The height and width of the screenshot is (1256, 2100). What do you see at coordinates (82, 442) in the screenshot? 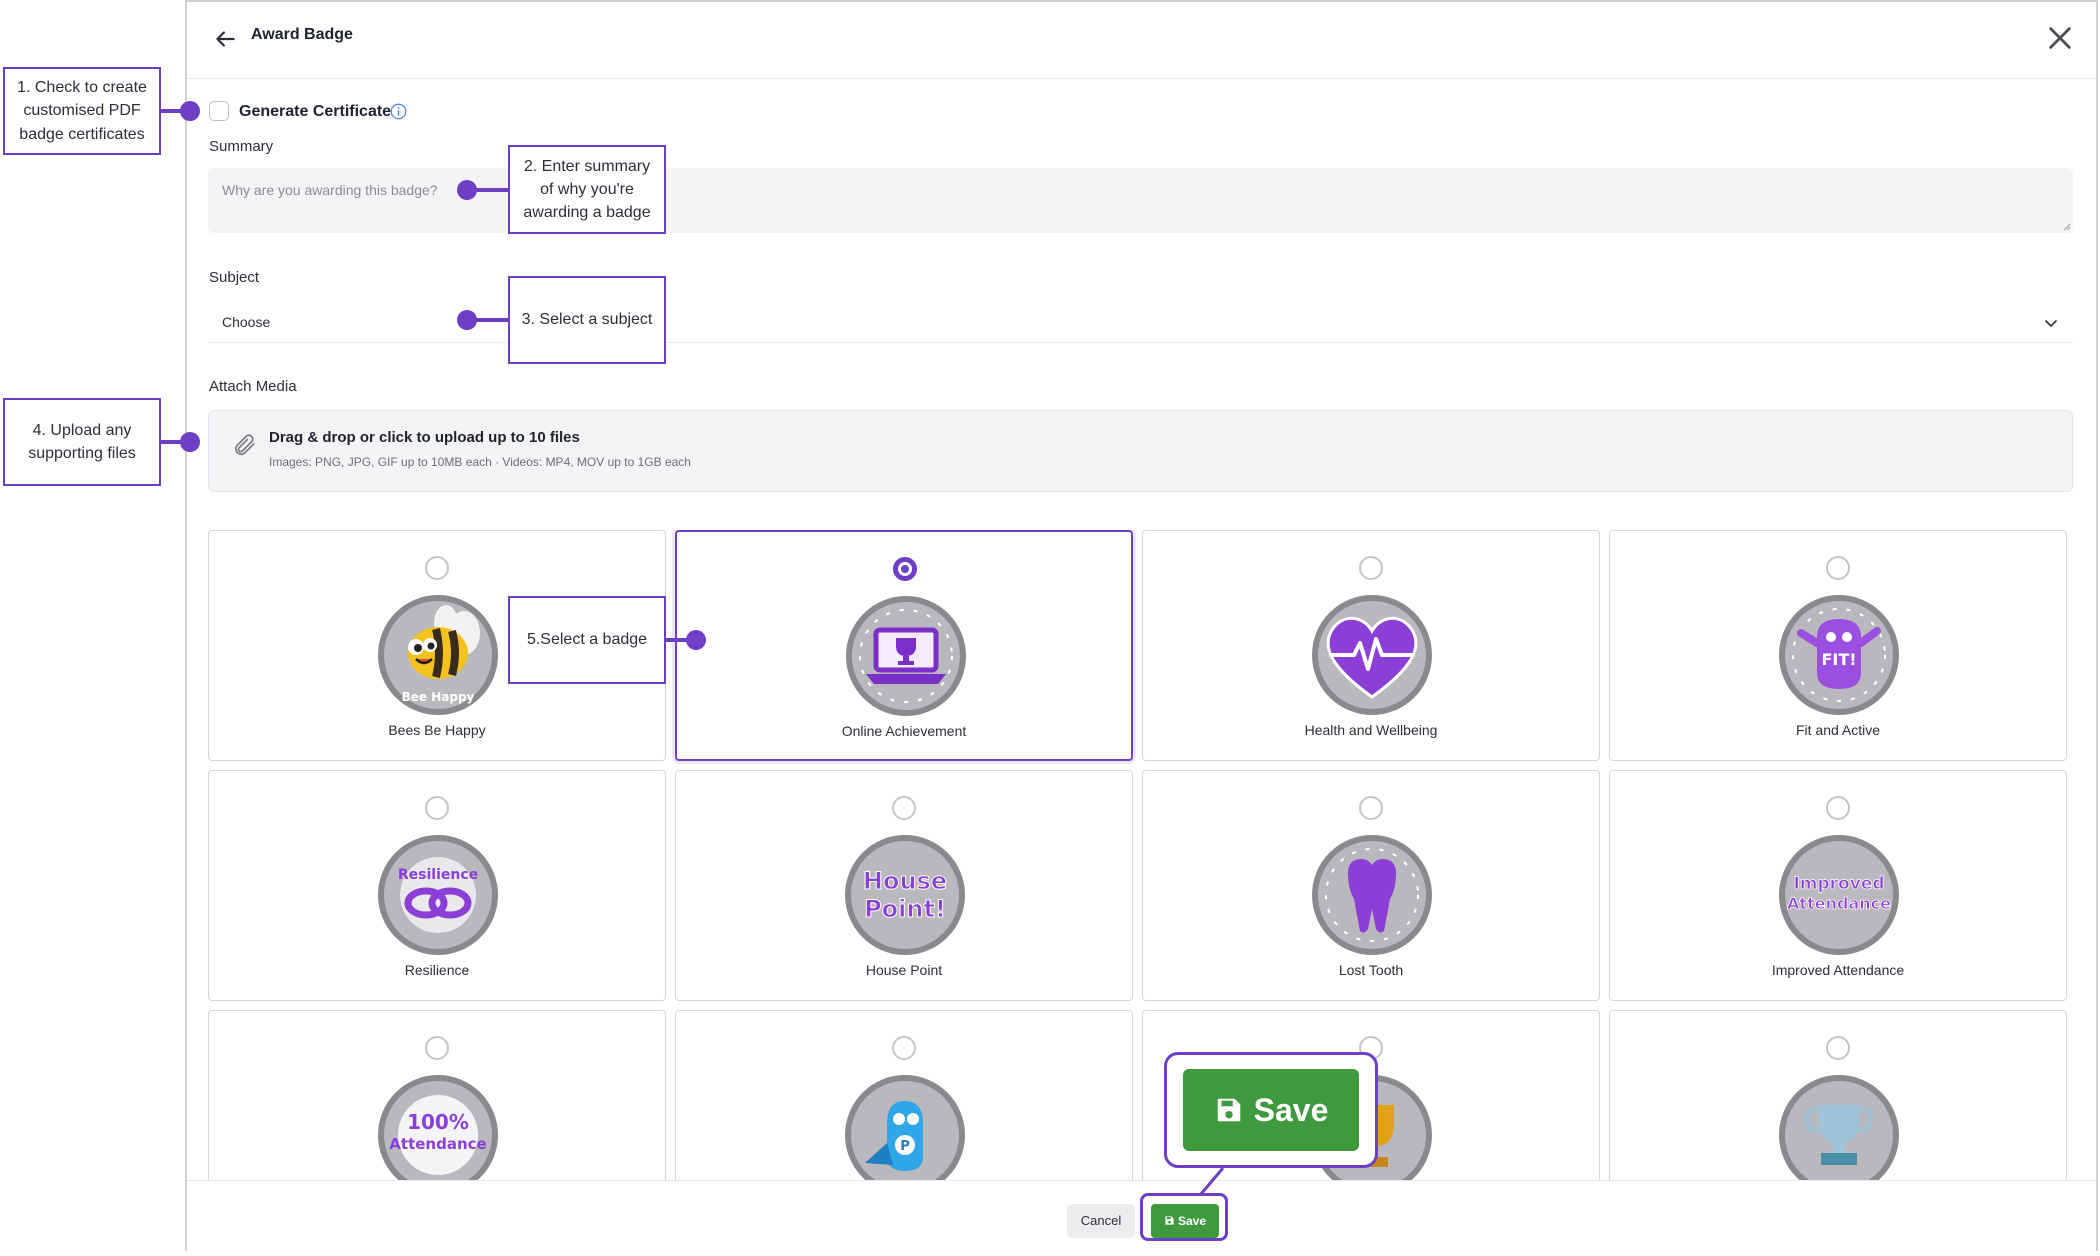
I see `callout-upload-files: 4. Upload any supporting files` at bounding box center [82, 442].